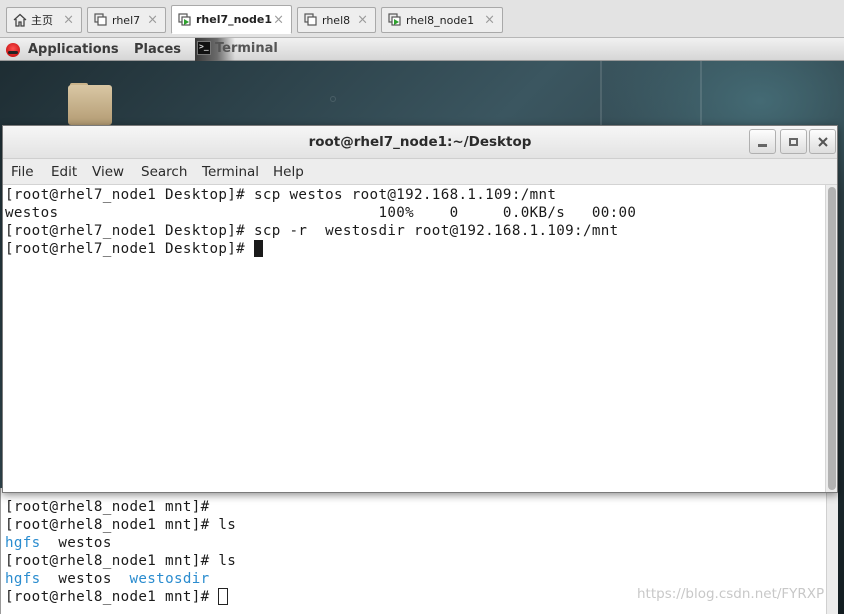 Image resolution: width=844 pixels, height=614 pixels. I want to click on terminal-line: hgfs westos, so click(58, 543).